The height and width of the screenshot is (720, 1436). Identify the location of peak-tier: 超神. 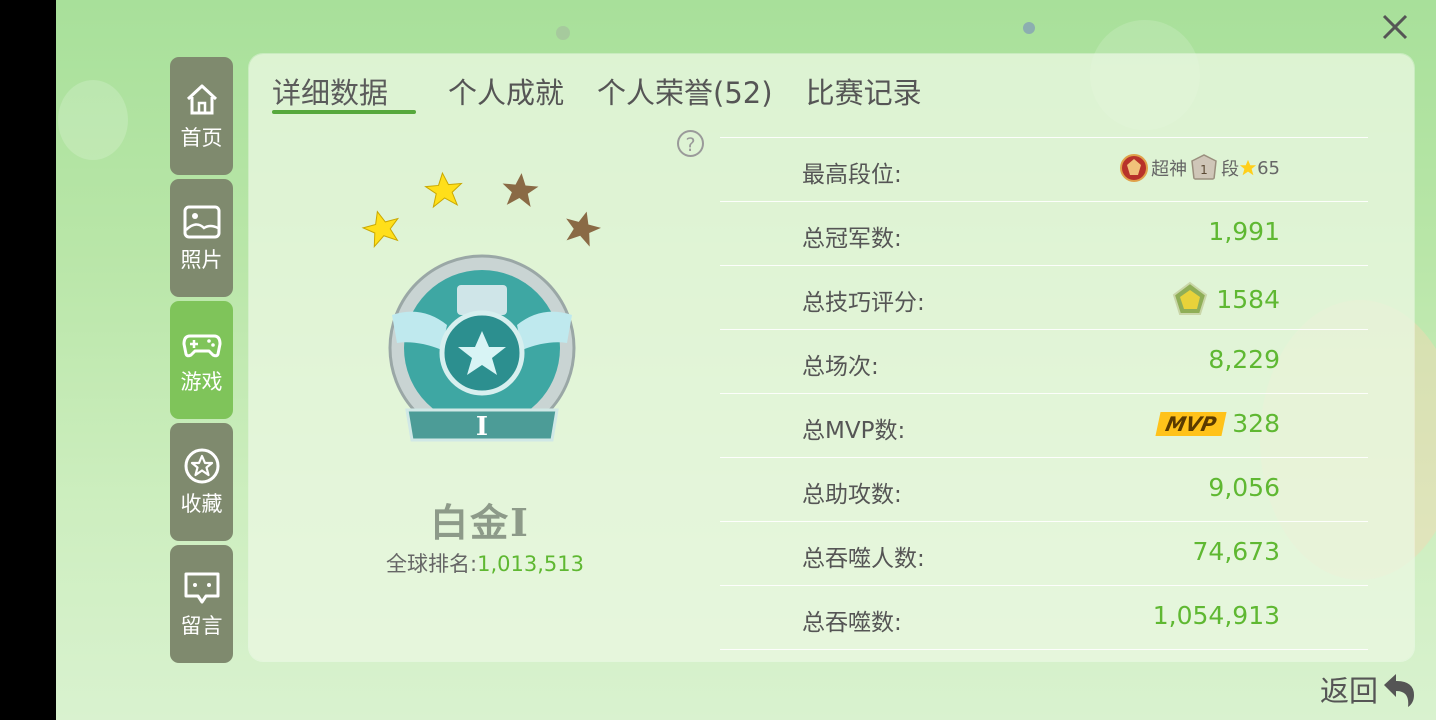
(1169, 169).